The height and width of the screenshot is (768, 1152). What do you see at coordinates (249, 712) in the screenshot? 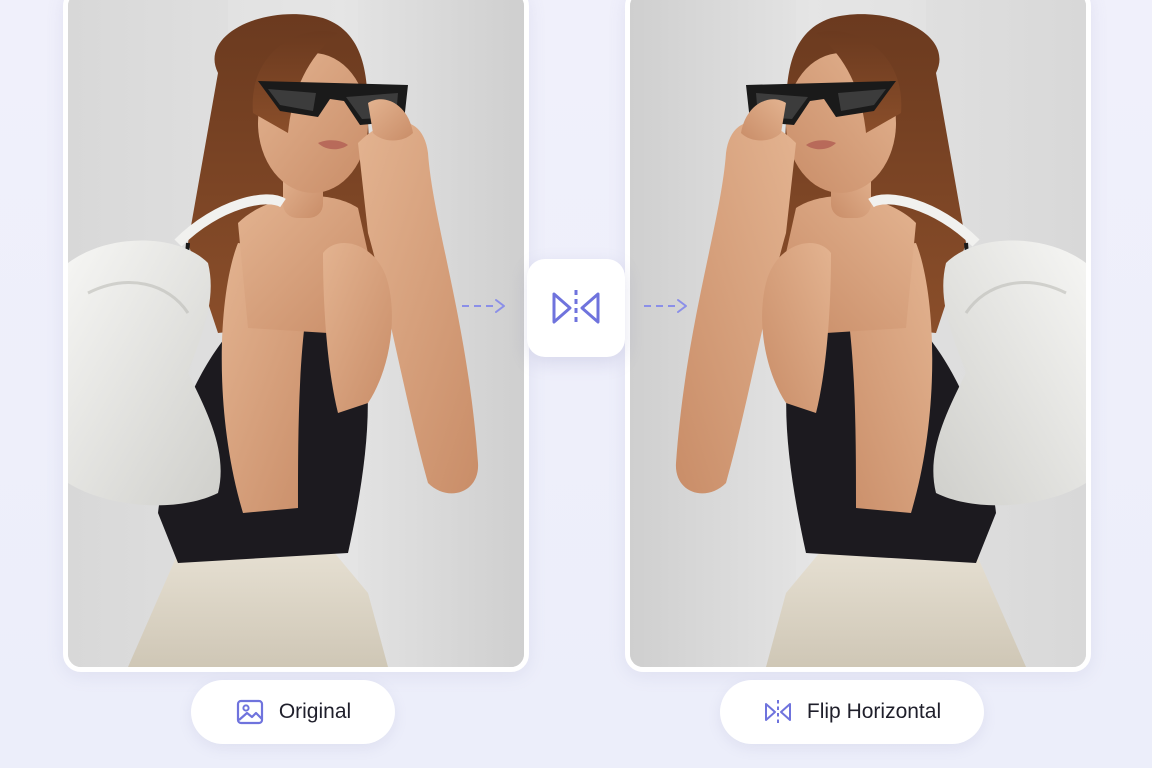
I see `image-icon` at bounding box center [249, 712].